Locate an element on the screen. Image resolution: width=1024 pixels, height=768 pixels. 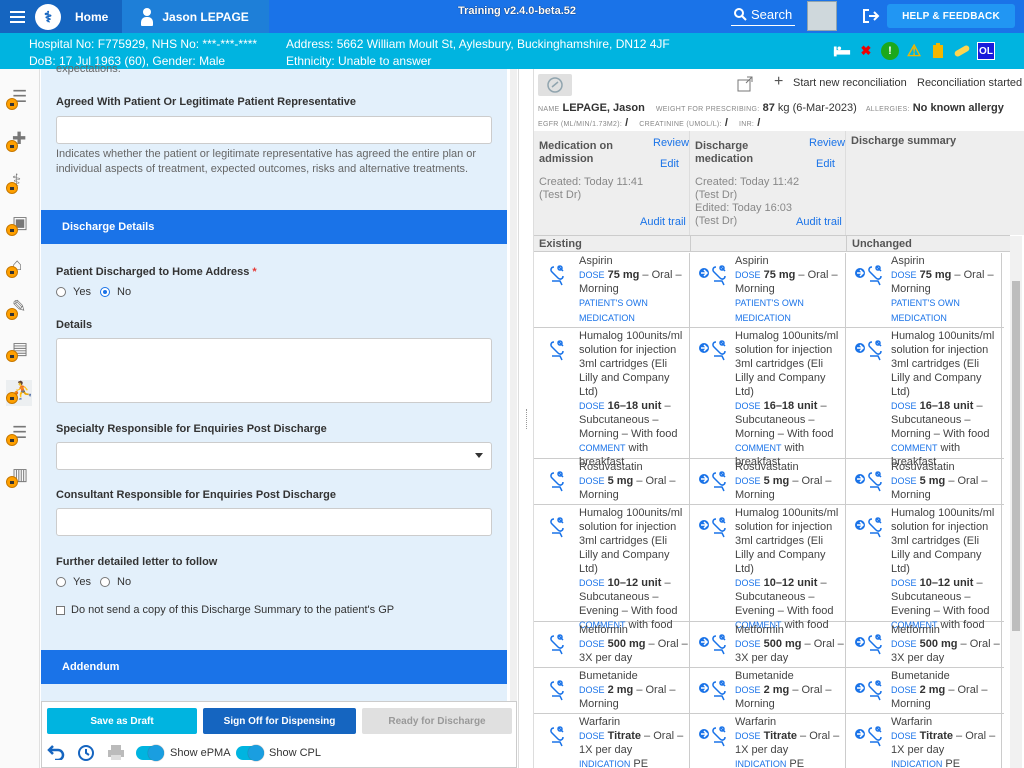
help-feedback-button: HELP & FEEDBACK is located at coordinates (951, 16).